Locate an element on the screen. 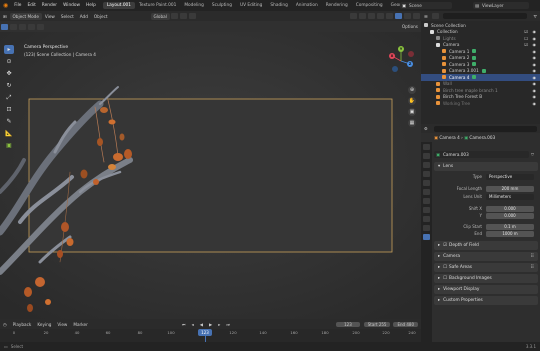 The width and height of the screenshot is (540, 351). snap-icon is located at coordinates (183, 16).